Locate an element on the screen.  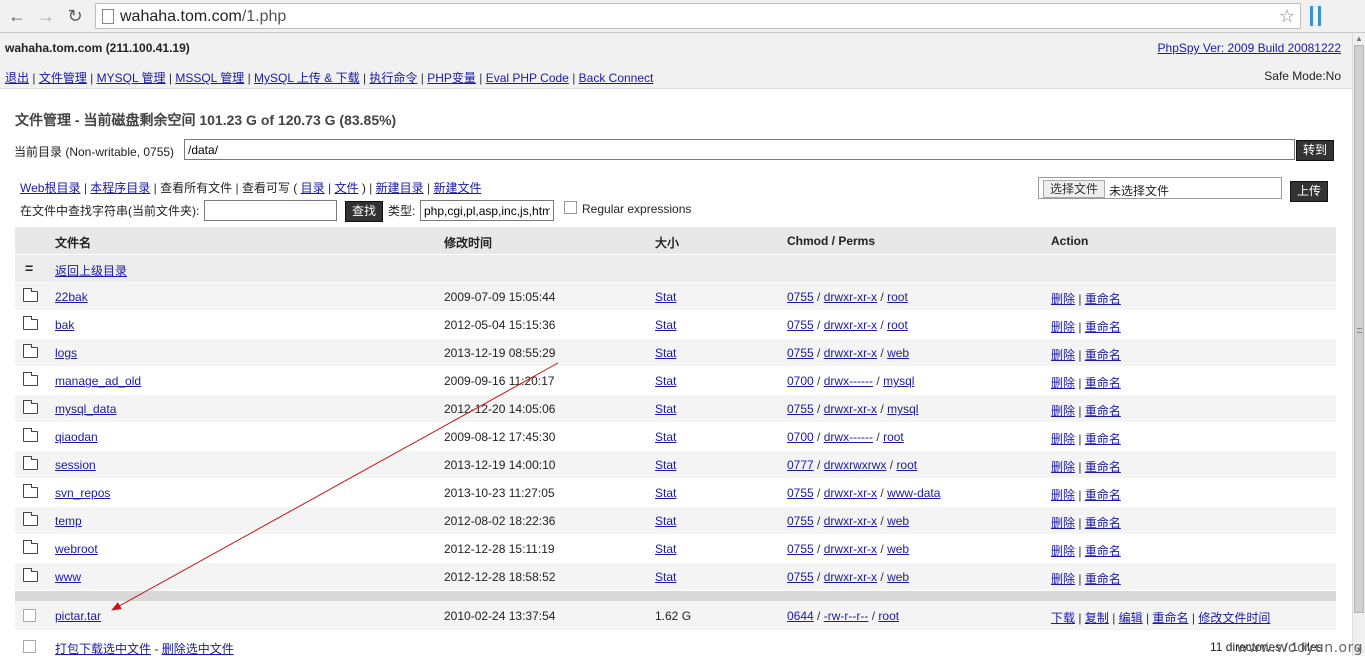
dir-name-link: mysql_data is located at coordinates (85, 409).